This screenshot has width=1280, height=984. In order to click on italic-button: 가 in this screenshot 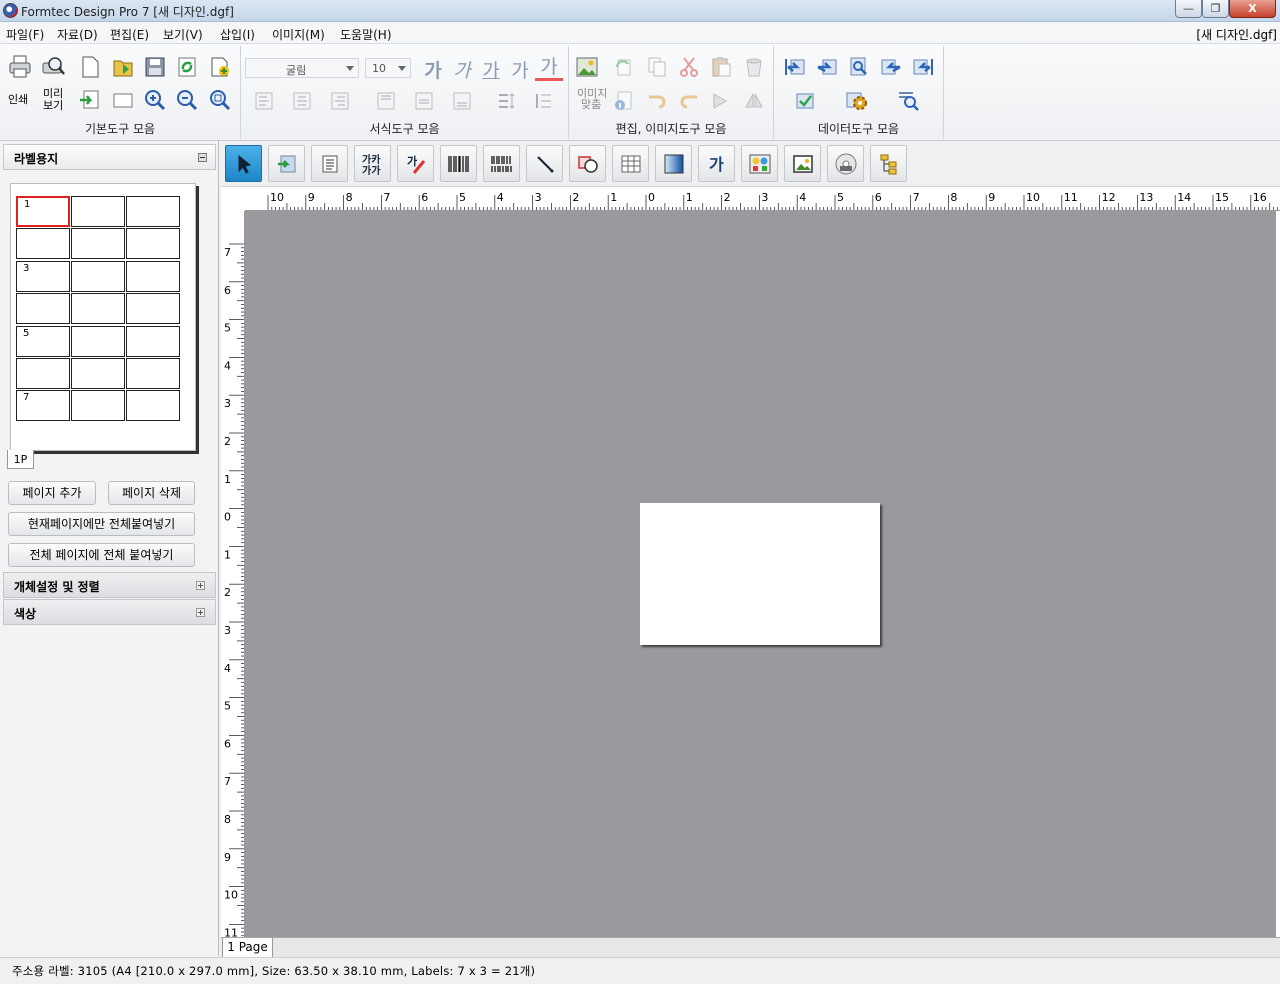, I will do `click(462, 69)`.